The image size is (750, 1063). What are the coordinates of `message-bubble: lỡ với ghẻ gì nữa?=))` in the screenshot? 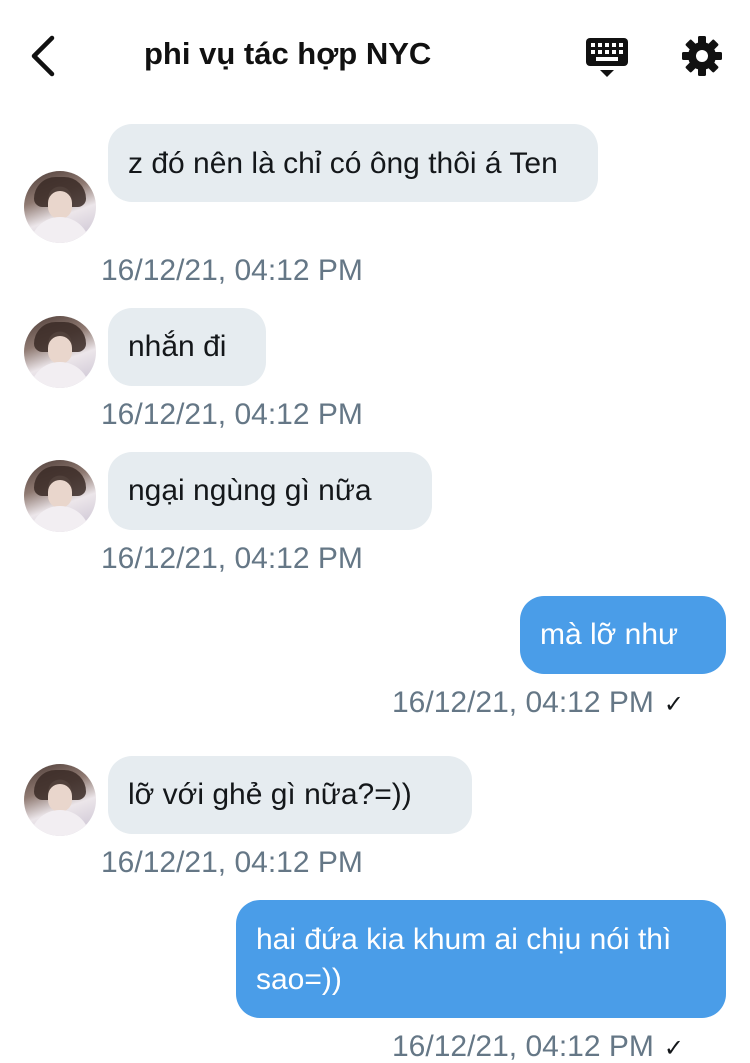 It's located at (290, 795).